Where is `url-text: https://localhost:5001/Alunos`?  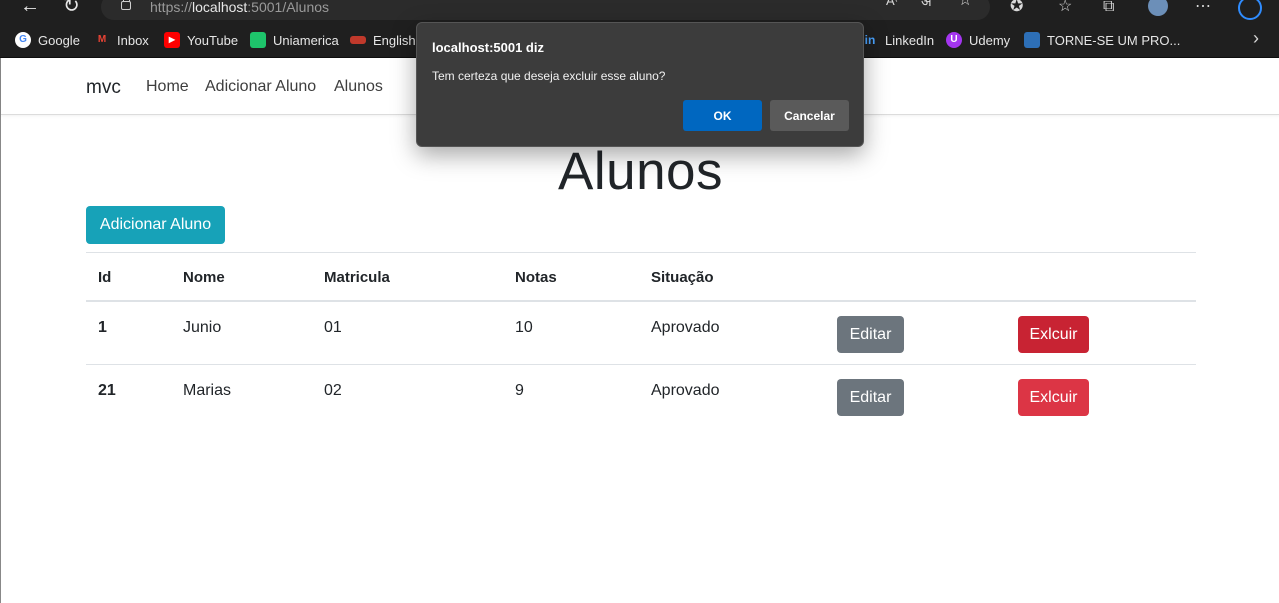 url-text: https://localhost:5001/Alunos is located at coordinates (239, 7).